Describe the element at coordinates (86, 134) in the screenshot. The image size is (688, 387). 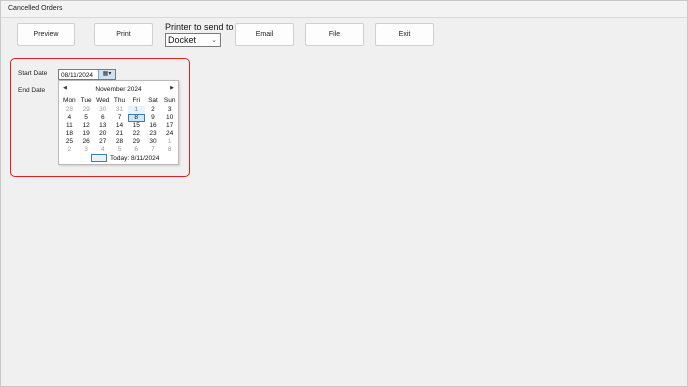
I see `calendar-day: 19` at that location.